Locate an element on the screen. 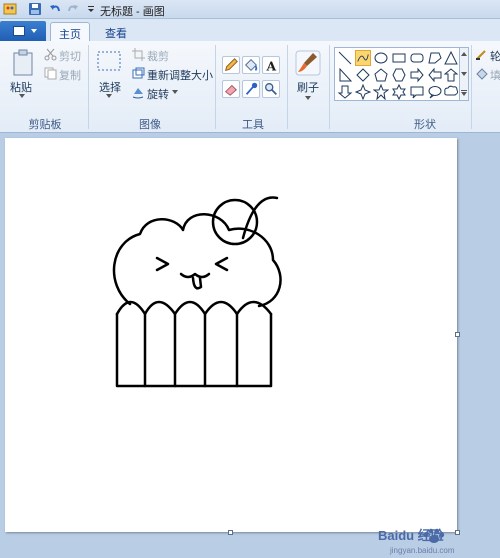  shape-five-point-star-icon is located at coordinates (381, 92).